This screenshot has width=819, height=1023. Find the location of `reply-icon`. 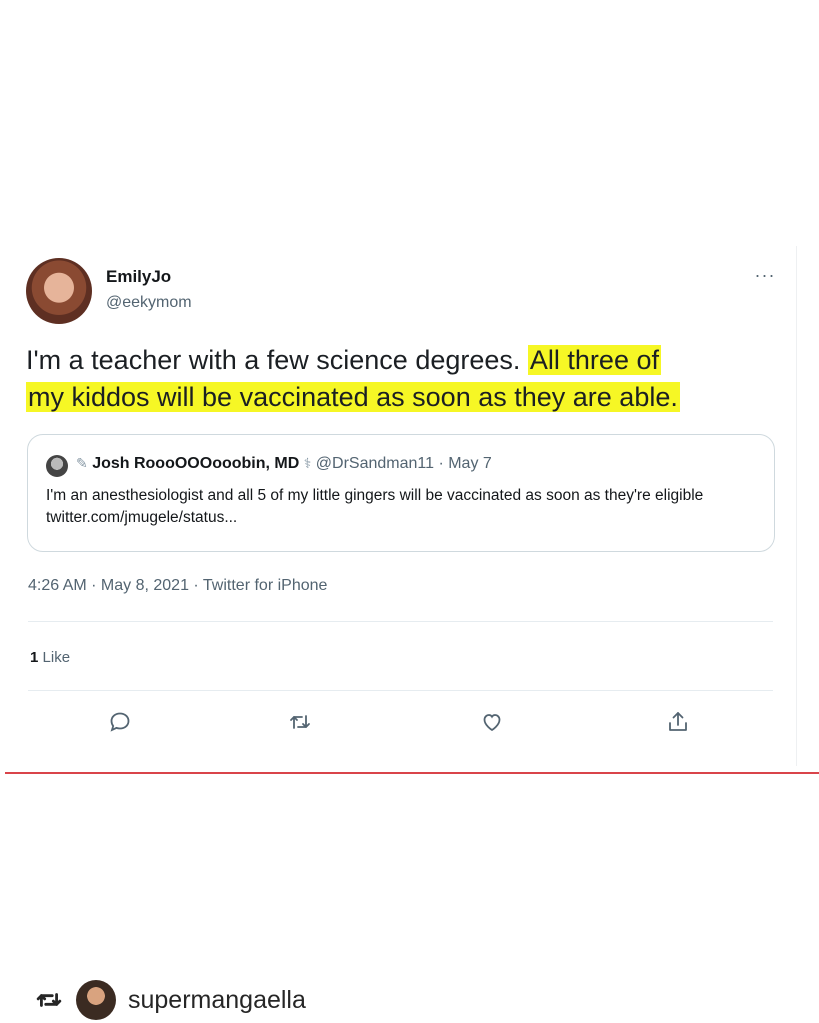

reply-icon is located at coordinates (120, 722).